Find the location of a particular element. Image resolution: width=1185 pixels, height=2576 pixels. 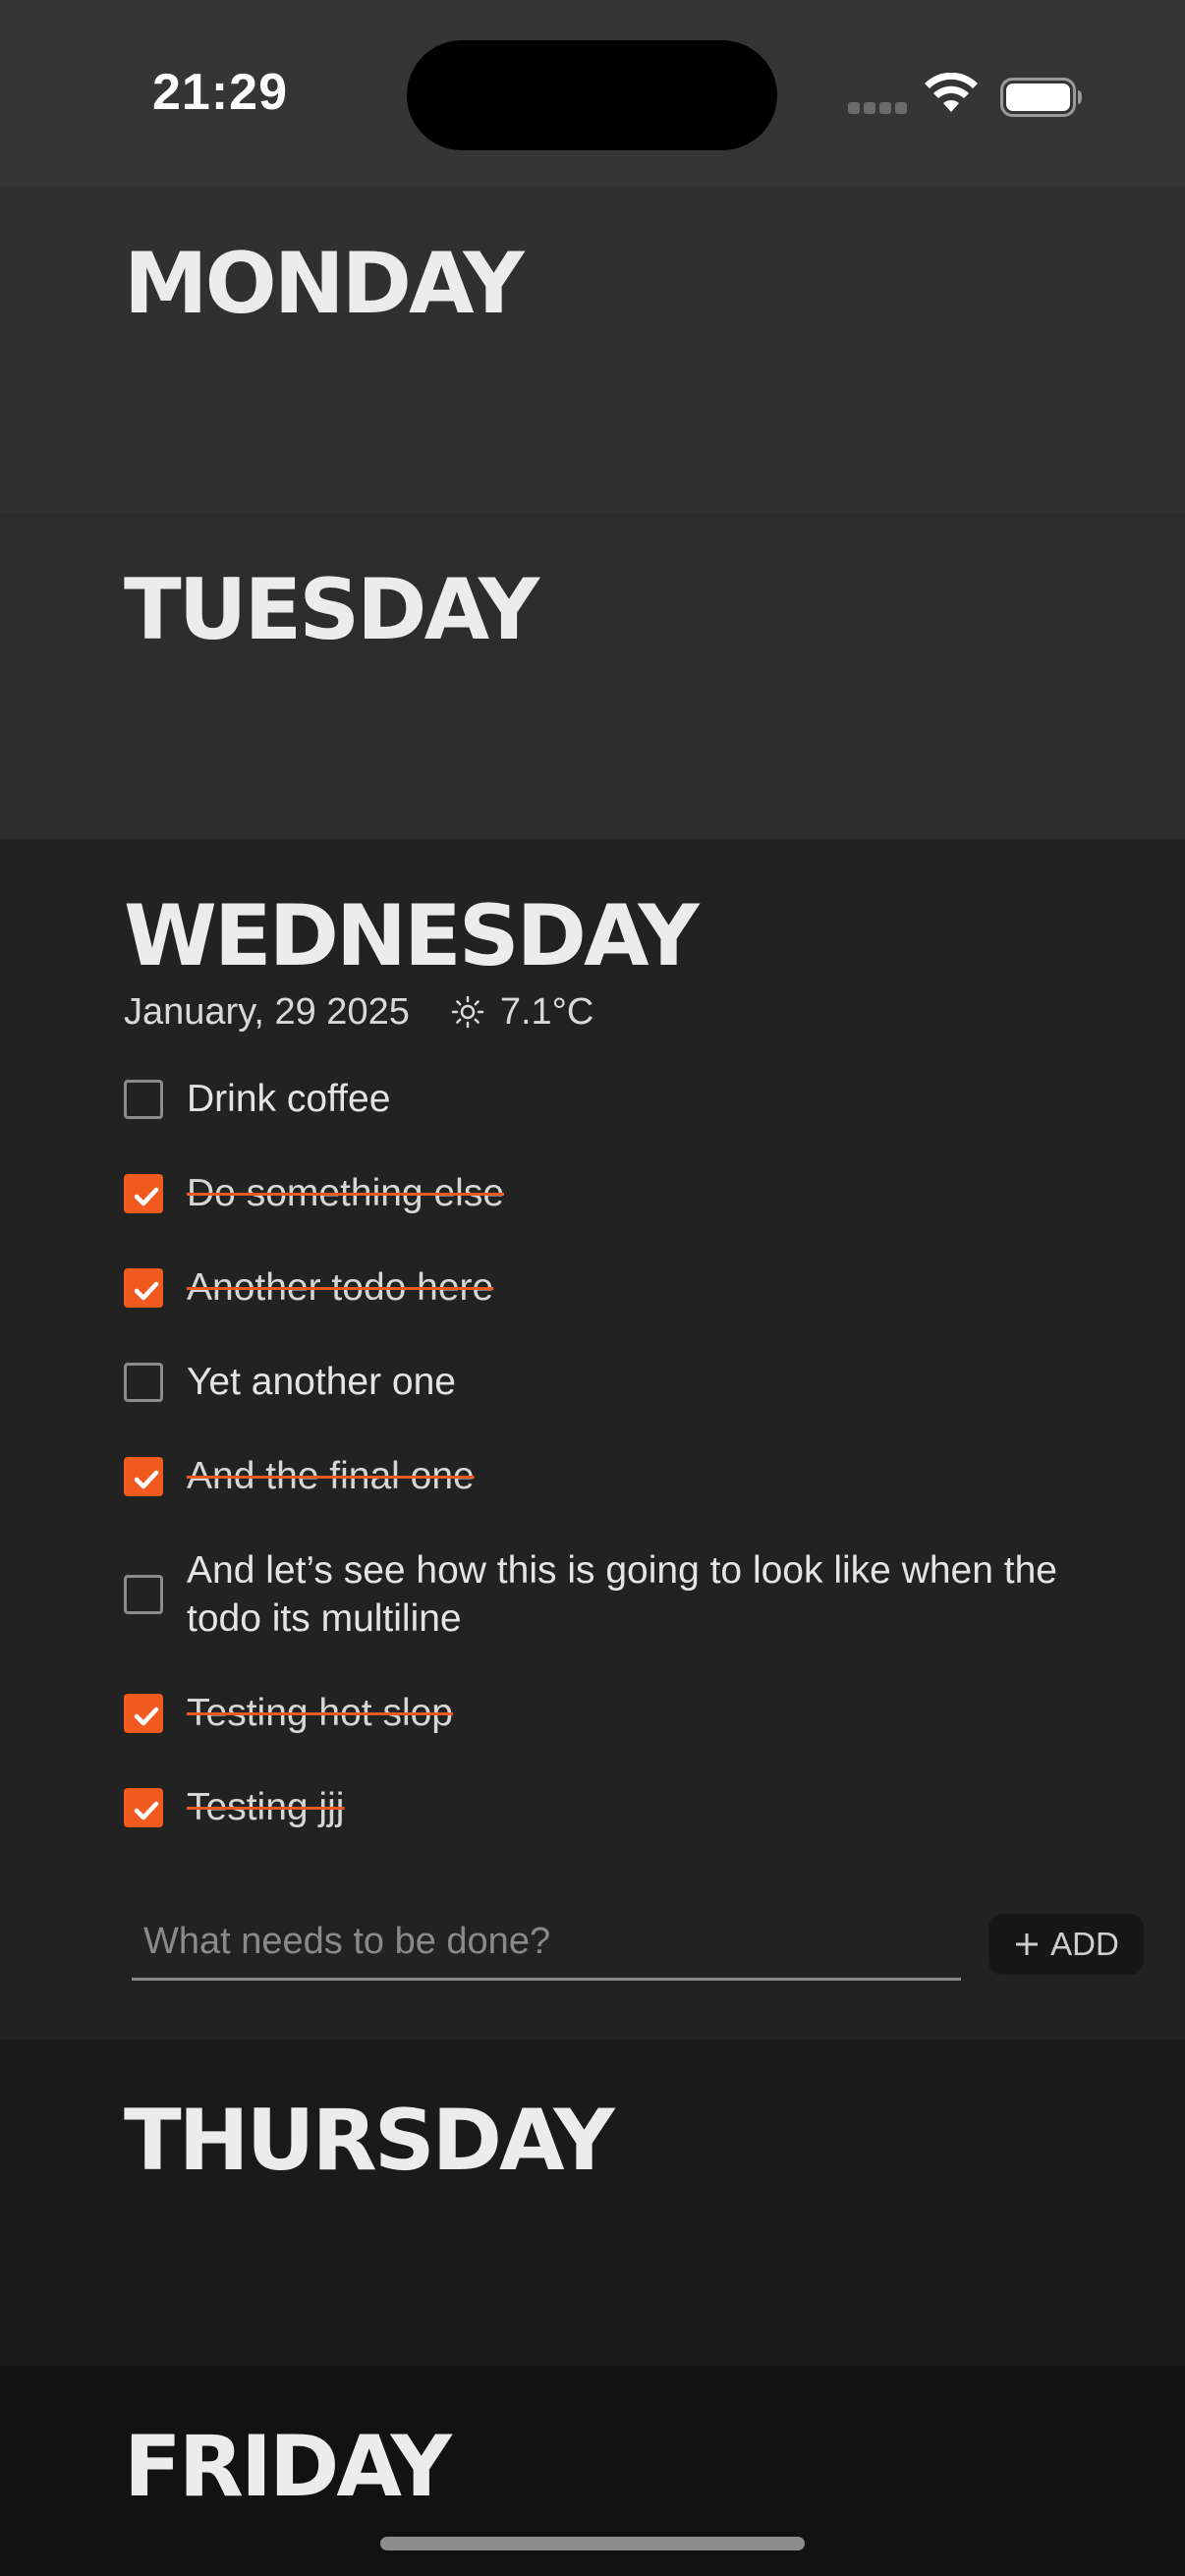

wifi-icon is located at coordinates (952, 92).